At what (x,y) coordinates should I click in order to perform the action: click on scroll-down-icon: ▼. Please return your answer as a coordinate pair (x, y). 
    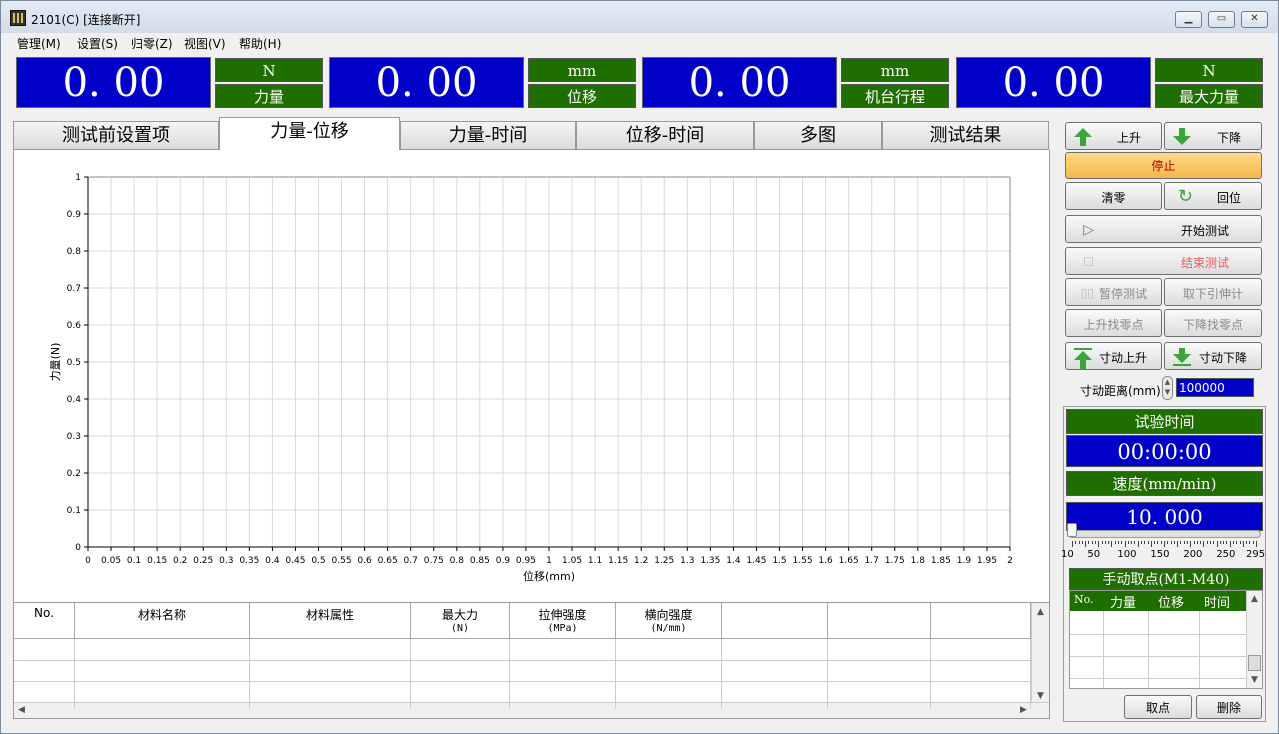
    Looking at the image, I should click on (1040, 696).